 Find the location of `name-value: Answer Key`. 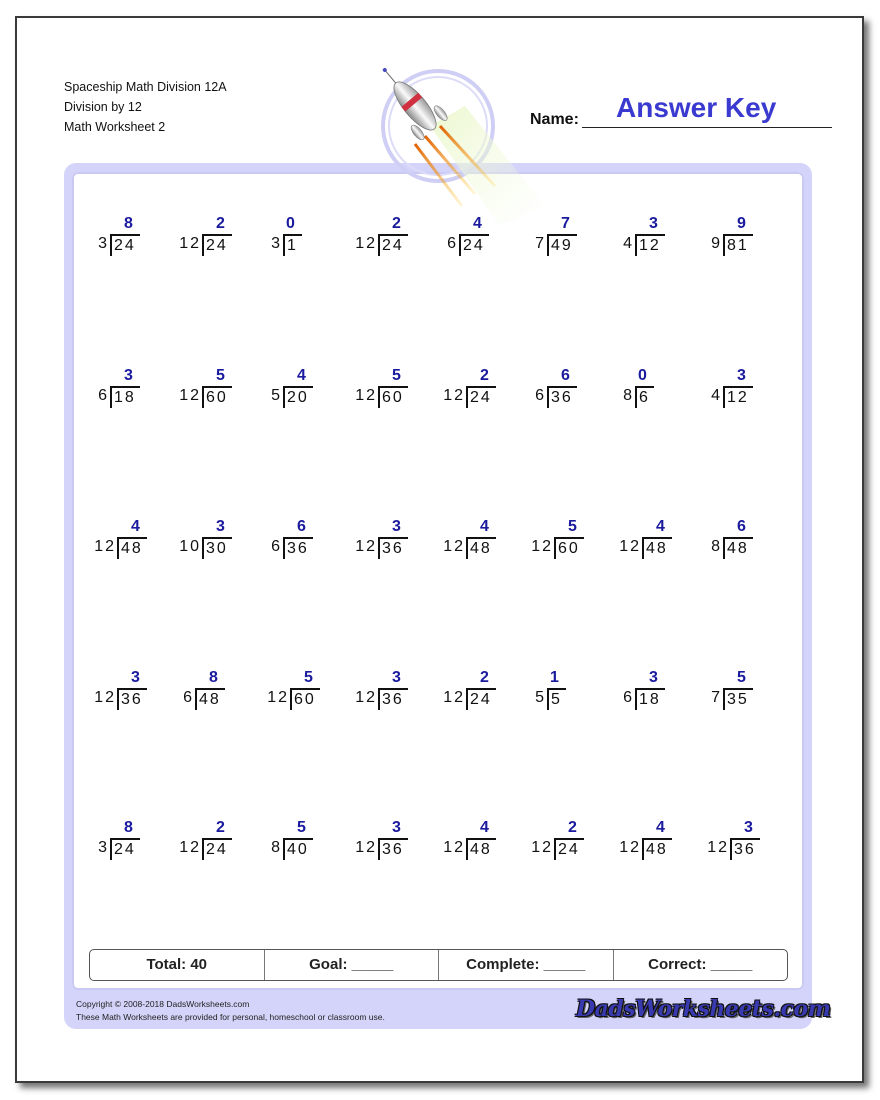

name-value: Answer Key is located at coordinates (696, 107).